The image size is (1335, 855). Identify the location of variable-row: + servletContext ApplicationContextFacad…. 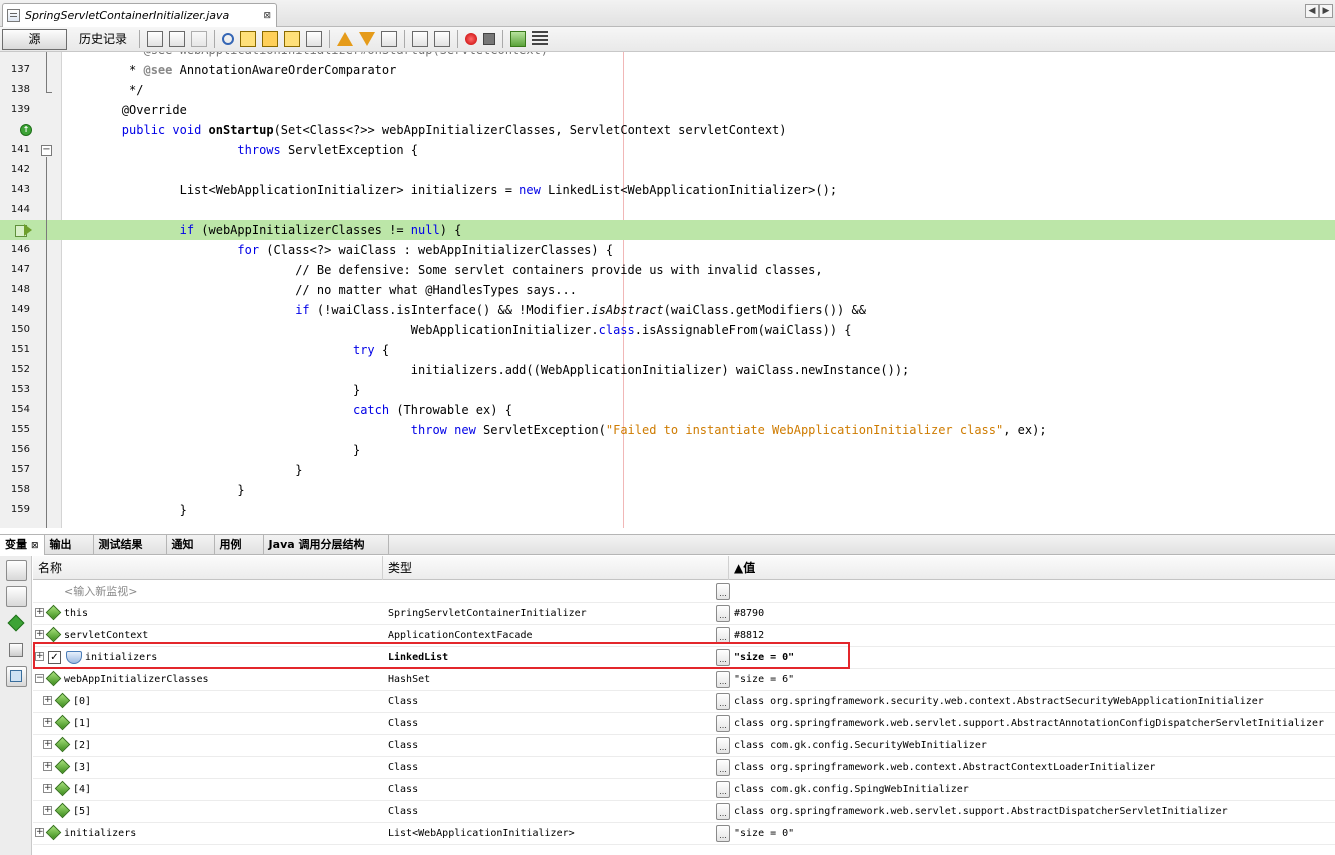
(684, 636).